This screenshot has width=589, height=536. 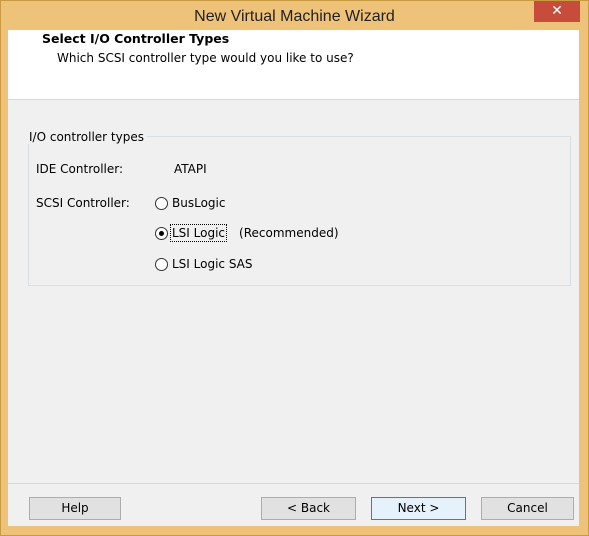 What do you see at coordinates (161, 233) in the screenshot?
I see `radio-button-checked-icon` at bounding box center [161, 233].